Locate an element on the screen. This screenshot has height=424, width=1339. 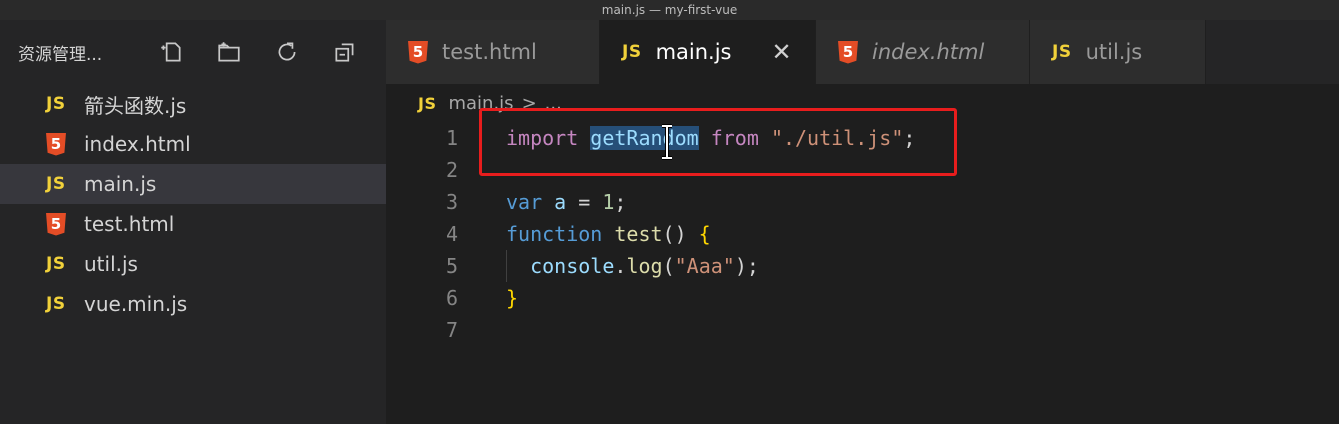
file-name: util.js is located at coordinates (111, 264).